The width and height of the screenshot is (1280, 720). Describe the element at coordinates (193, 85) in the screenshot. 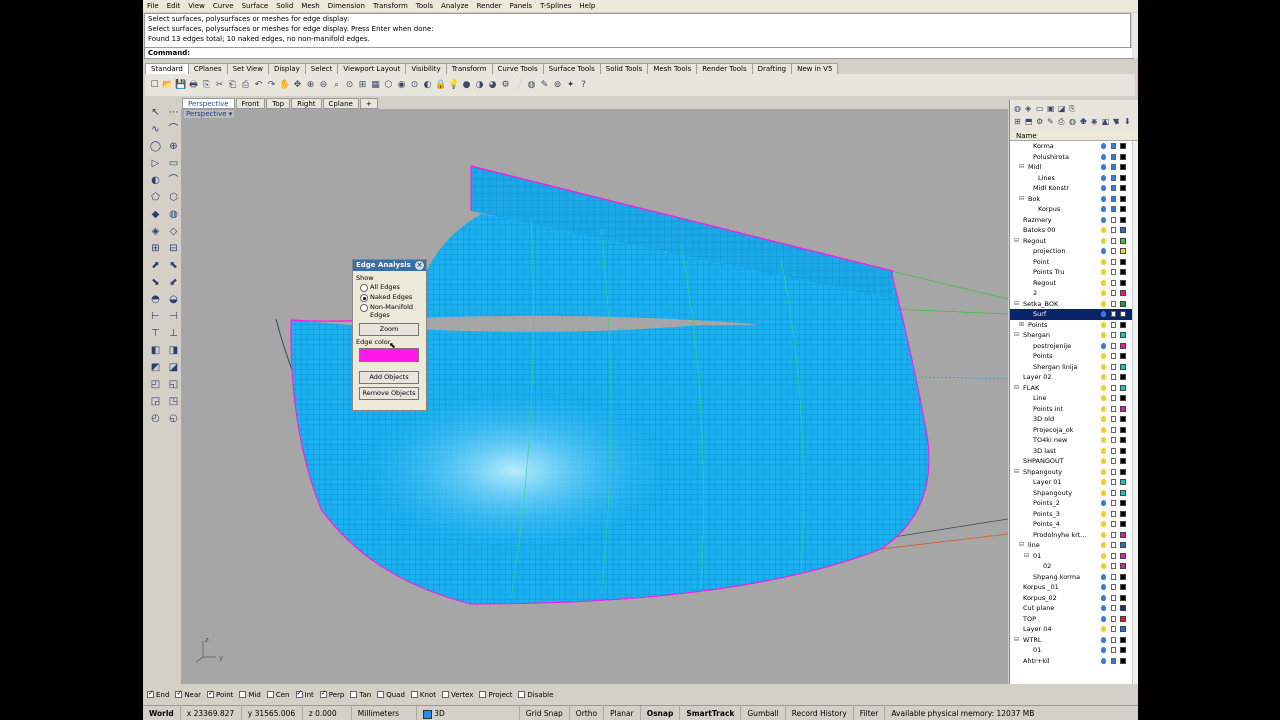

I see `toolbar-button-icon: 🖶` at that location.